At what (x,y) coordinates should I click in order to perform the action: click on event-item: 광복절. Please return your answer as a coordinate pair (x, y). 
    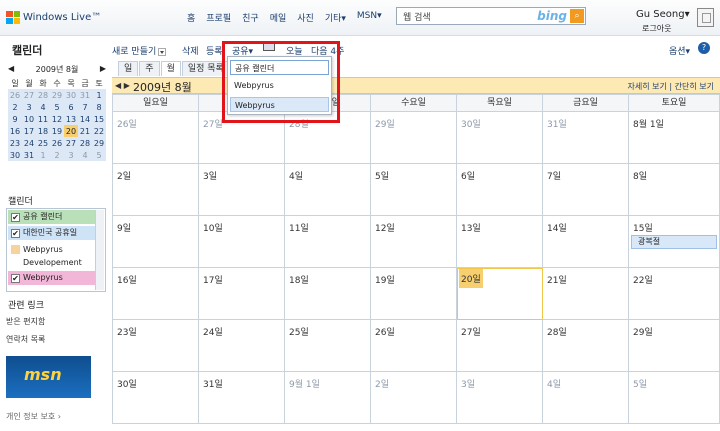
    Looking at the image, I should click on (674, 242).